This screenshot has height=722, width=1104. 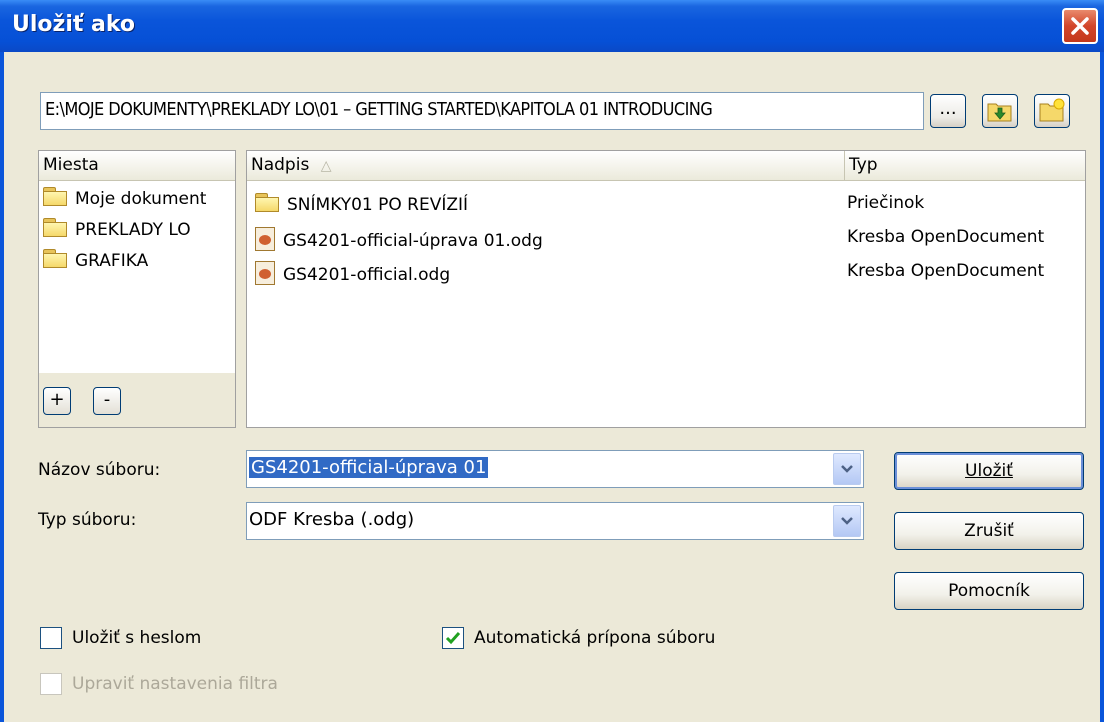 I want to click on edit-filter-settings-label: Upraviť nastavenia filtra, so click(x=175, y=684).